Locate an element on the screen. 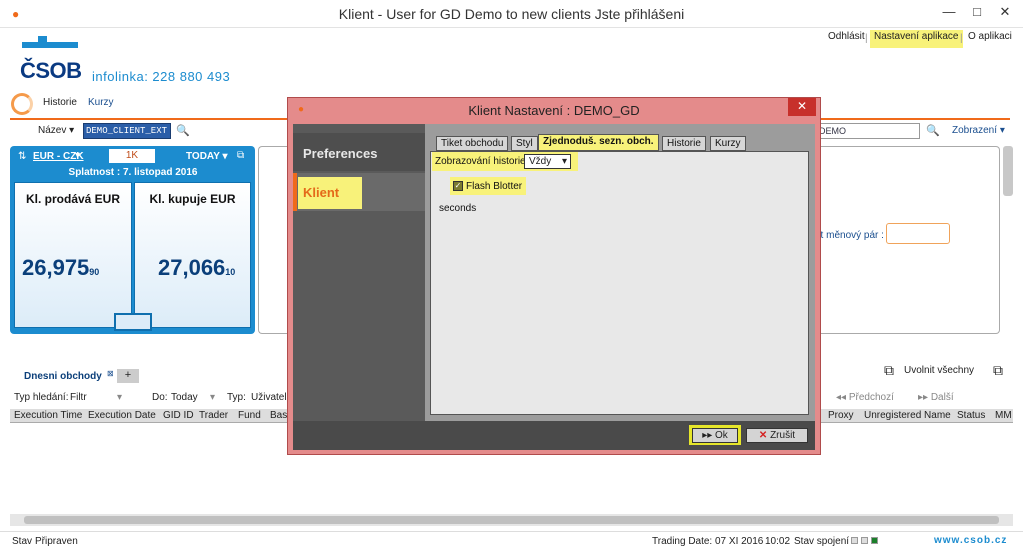  col-bas: Bas is located at coordinates (278, 415).